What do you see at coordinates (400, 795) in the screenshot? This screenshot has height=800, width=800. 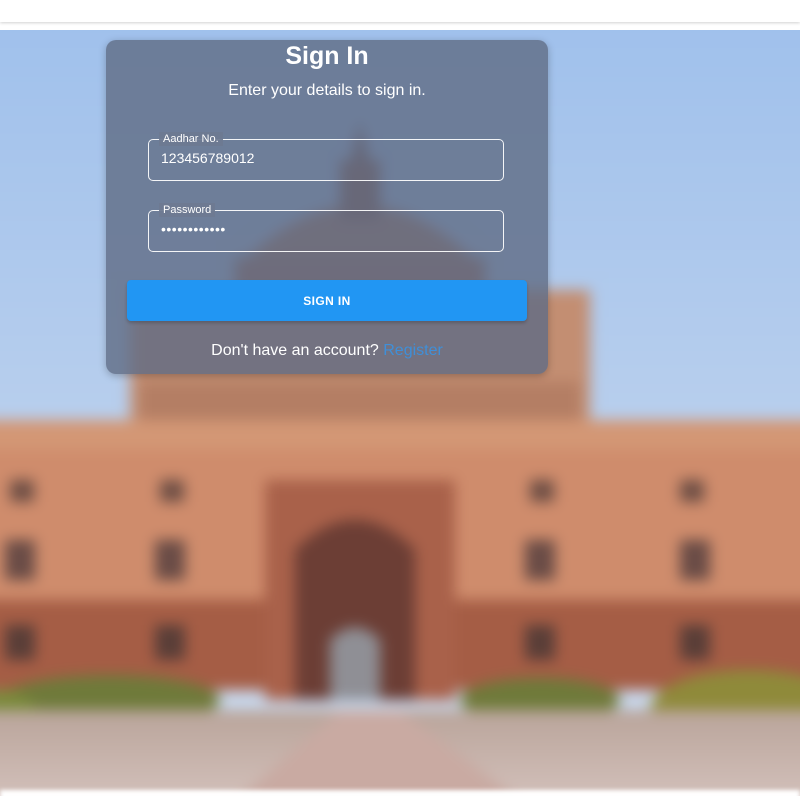 I see `bottom-edge` at bounding box center [400, 795].